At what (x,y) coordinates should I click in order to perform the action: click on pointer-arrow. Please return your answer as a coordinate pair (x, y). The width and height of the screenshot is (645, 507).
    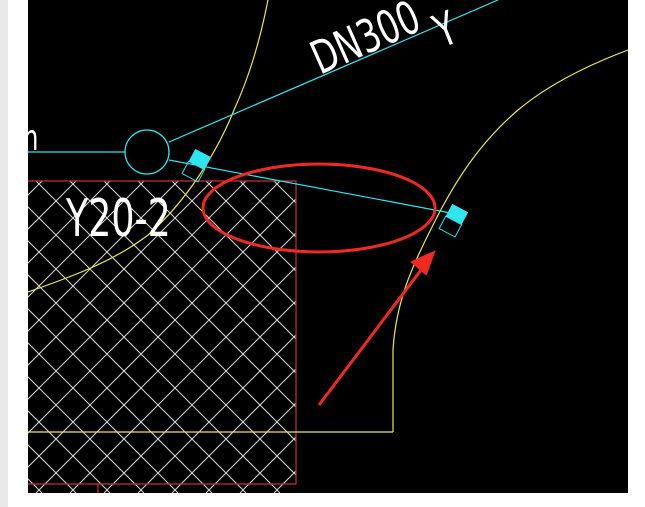
    Looking at the image, I should click on (376, 328).